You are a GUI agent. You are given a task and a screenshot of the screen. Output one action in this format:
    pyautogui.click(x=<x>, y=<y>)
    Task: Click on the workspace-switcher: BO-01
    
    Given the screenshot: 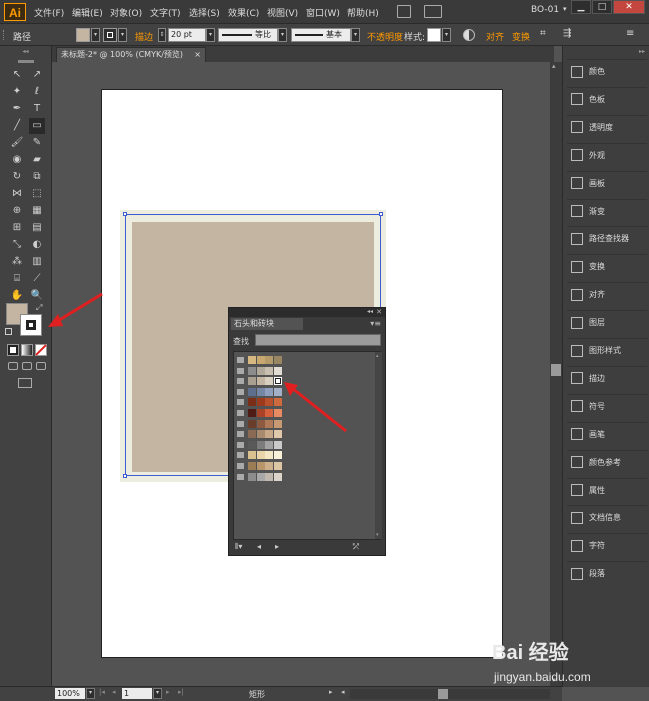 What is the action you would take?
    pyautogui.click(x=545, y=10)
    